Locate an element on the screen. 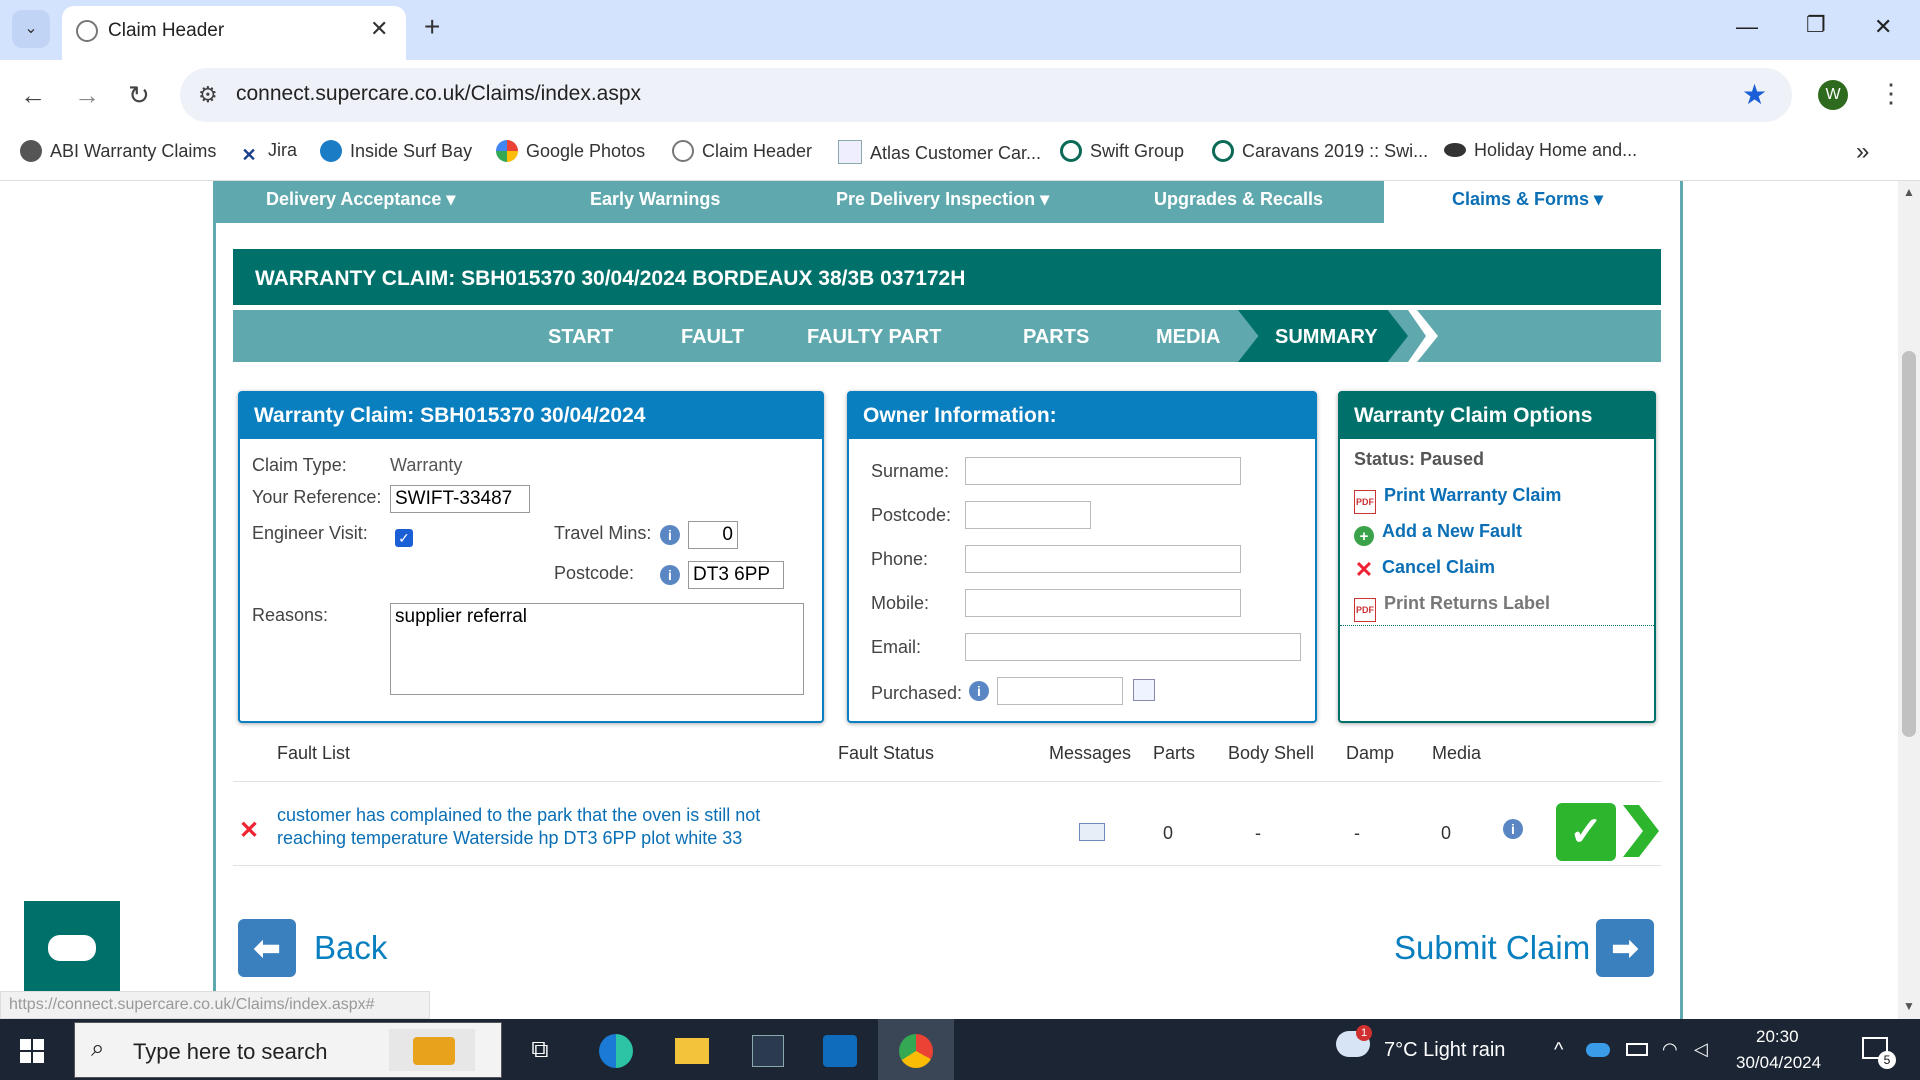 Image resolution: width=1920 pixels, height=1080 pixels. table-row-divider is located at coordinates (947, 865).